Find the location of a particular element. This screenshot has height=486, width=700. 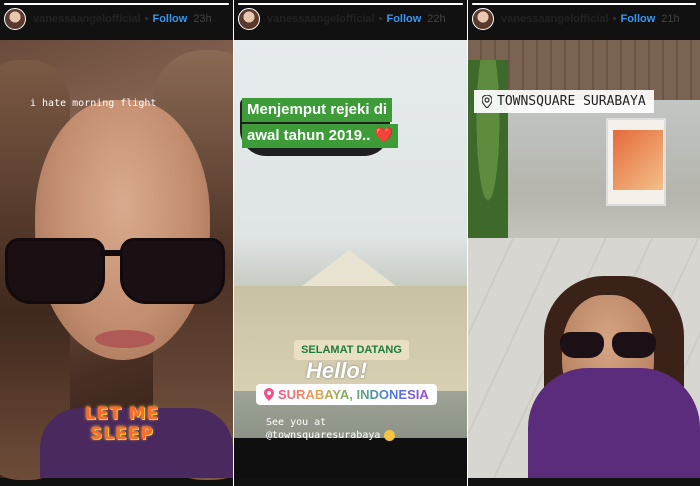

banner-line-2: awal tahun 2019.. ❤️ is located at coordinates (320, 136).